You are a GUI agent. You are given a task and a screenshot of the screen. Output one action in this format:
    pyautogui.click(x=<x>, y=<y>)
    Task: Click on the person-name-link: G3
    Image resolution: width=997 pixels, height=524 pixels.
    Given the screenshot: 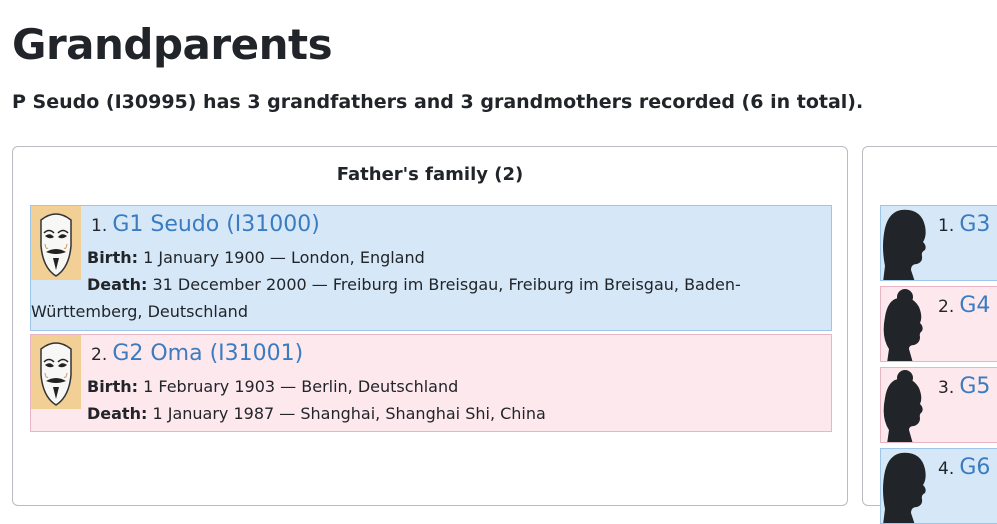 What is the action you would take?
    pyautogui.click(x=974, y=224)
    